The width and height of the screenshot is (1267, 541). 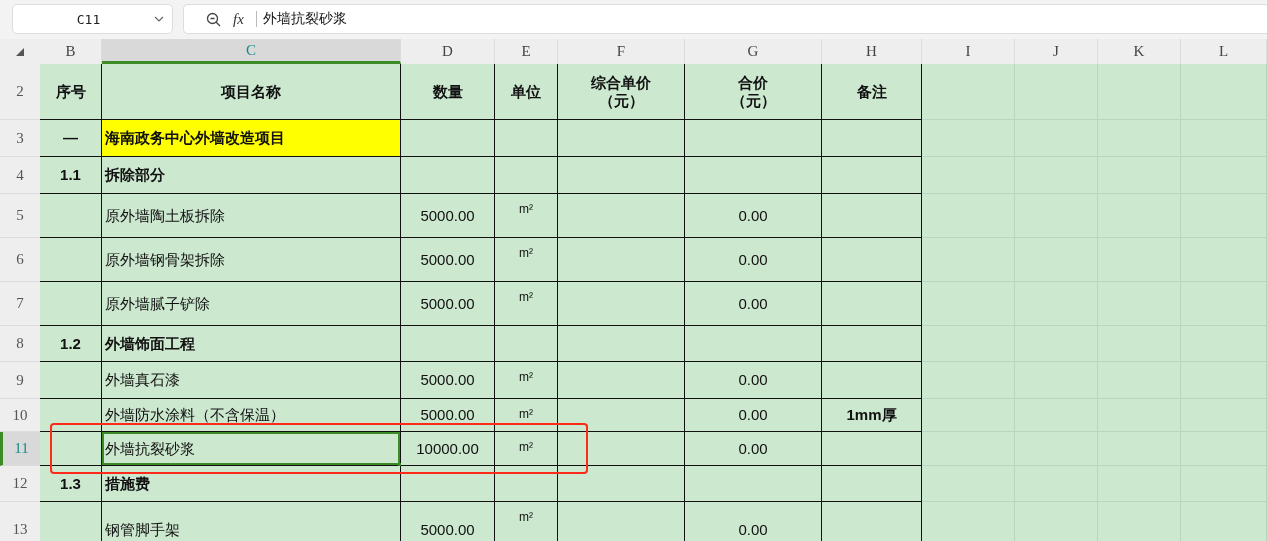 I want to click on column-header: J, so click(x=1056, y=51).